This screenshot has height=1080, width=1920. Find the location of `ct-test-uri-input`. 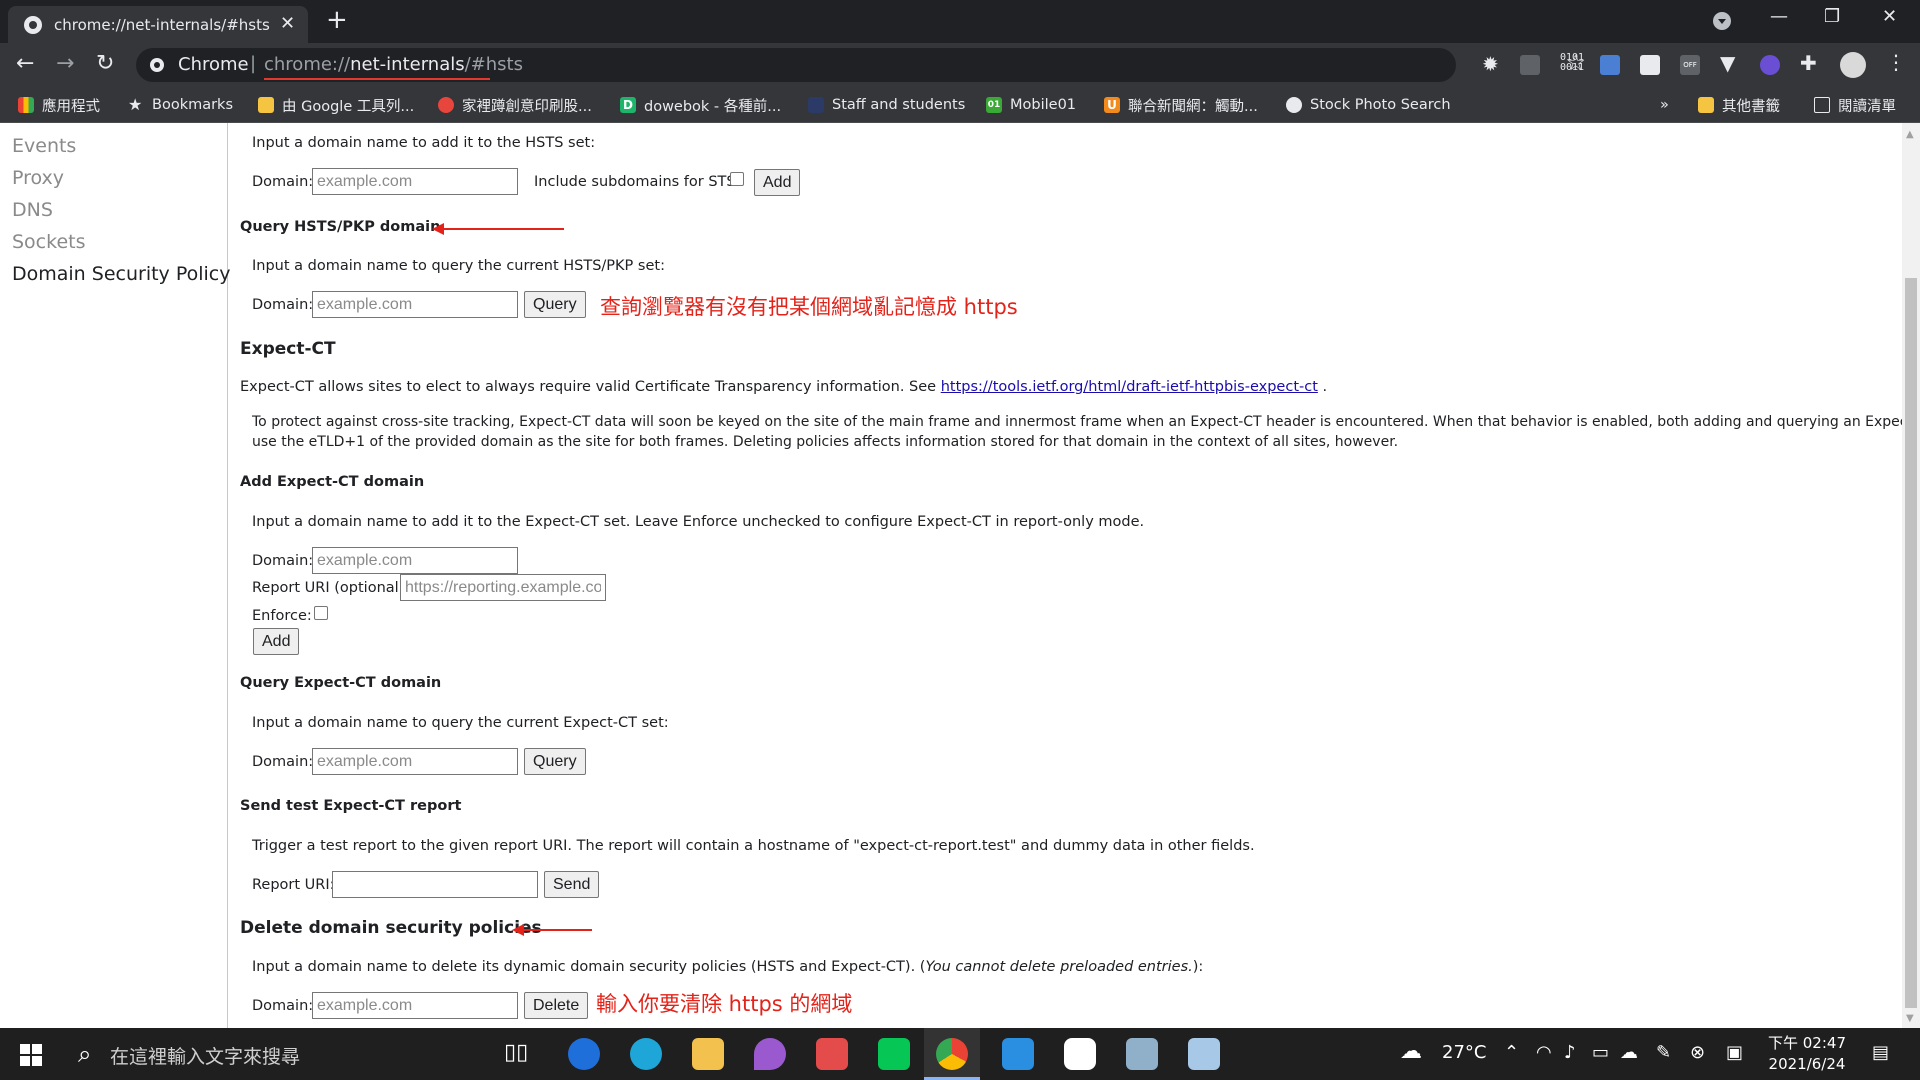

ct-test-uri-input is located at coordinates (435, 884).